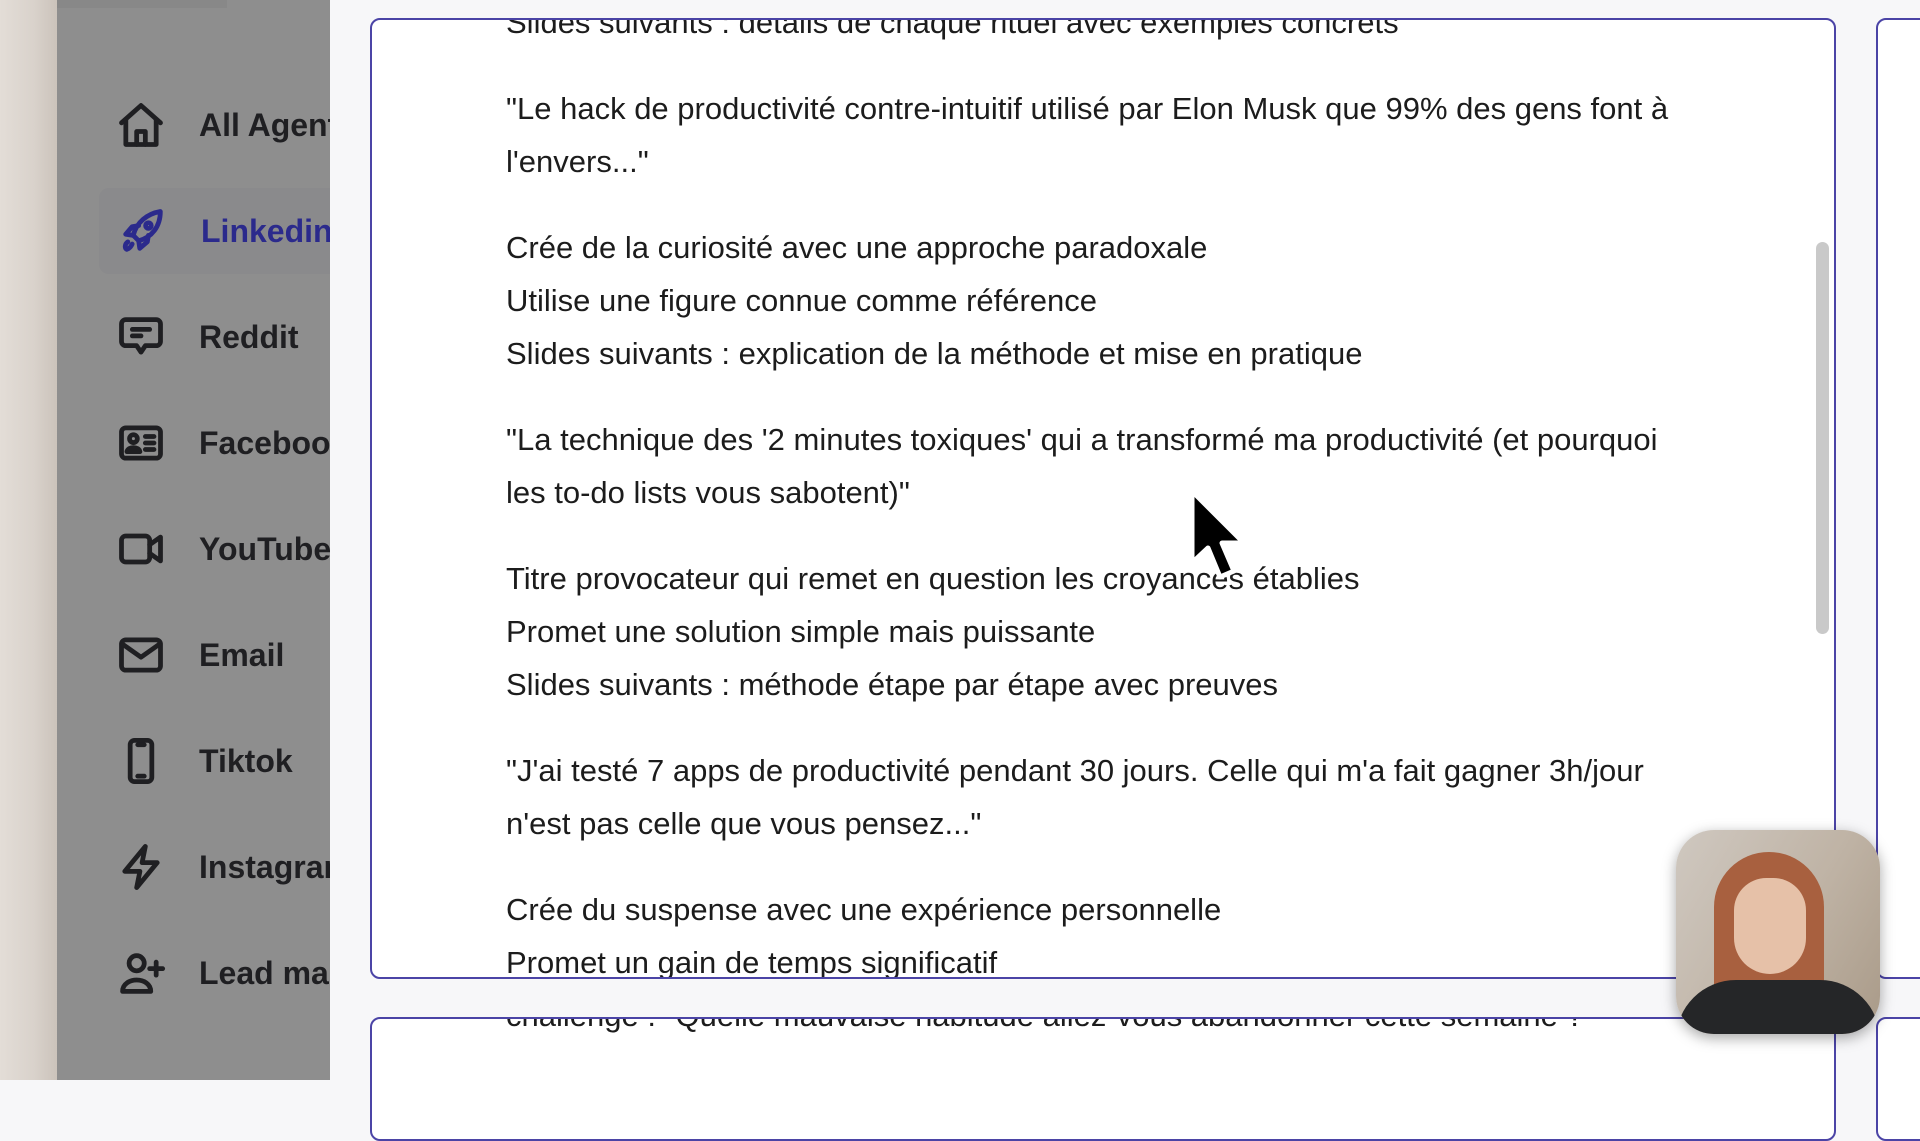  I want to click on lightning-icon, so click(141, 867).